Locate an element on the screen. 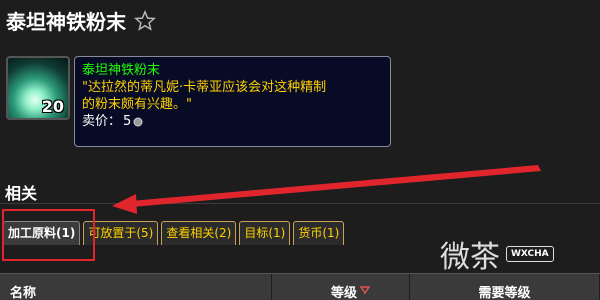  titansteel-powder-icon: 20 is located at coordinates (38, 88).